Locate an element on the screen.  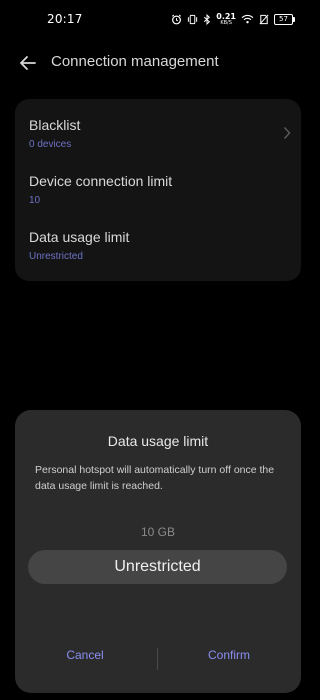
picker-option: 10 GB is located at coordinates (158, 532).